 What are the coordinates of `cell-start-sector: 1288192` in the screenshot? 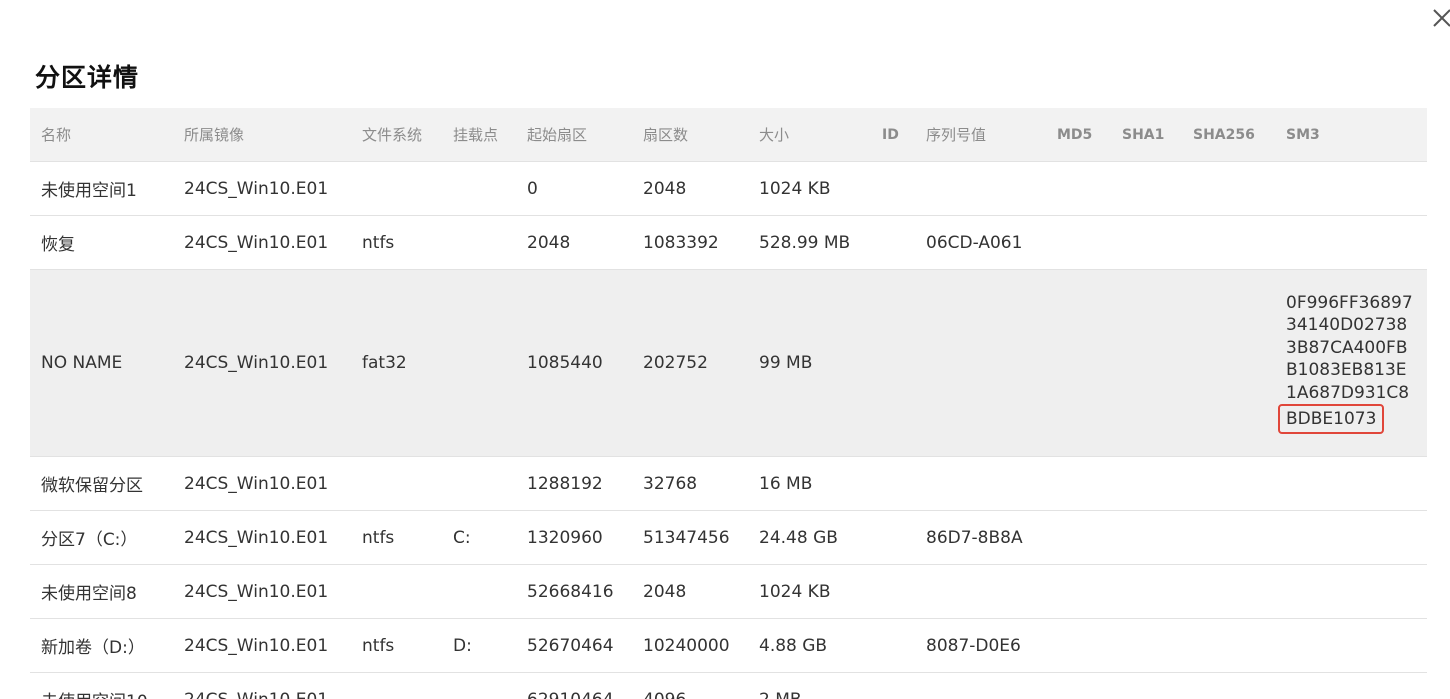 It's located at (574, 483).